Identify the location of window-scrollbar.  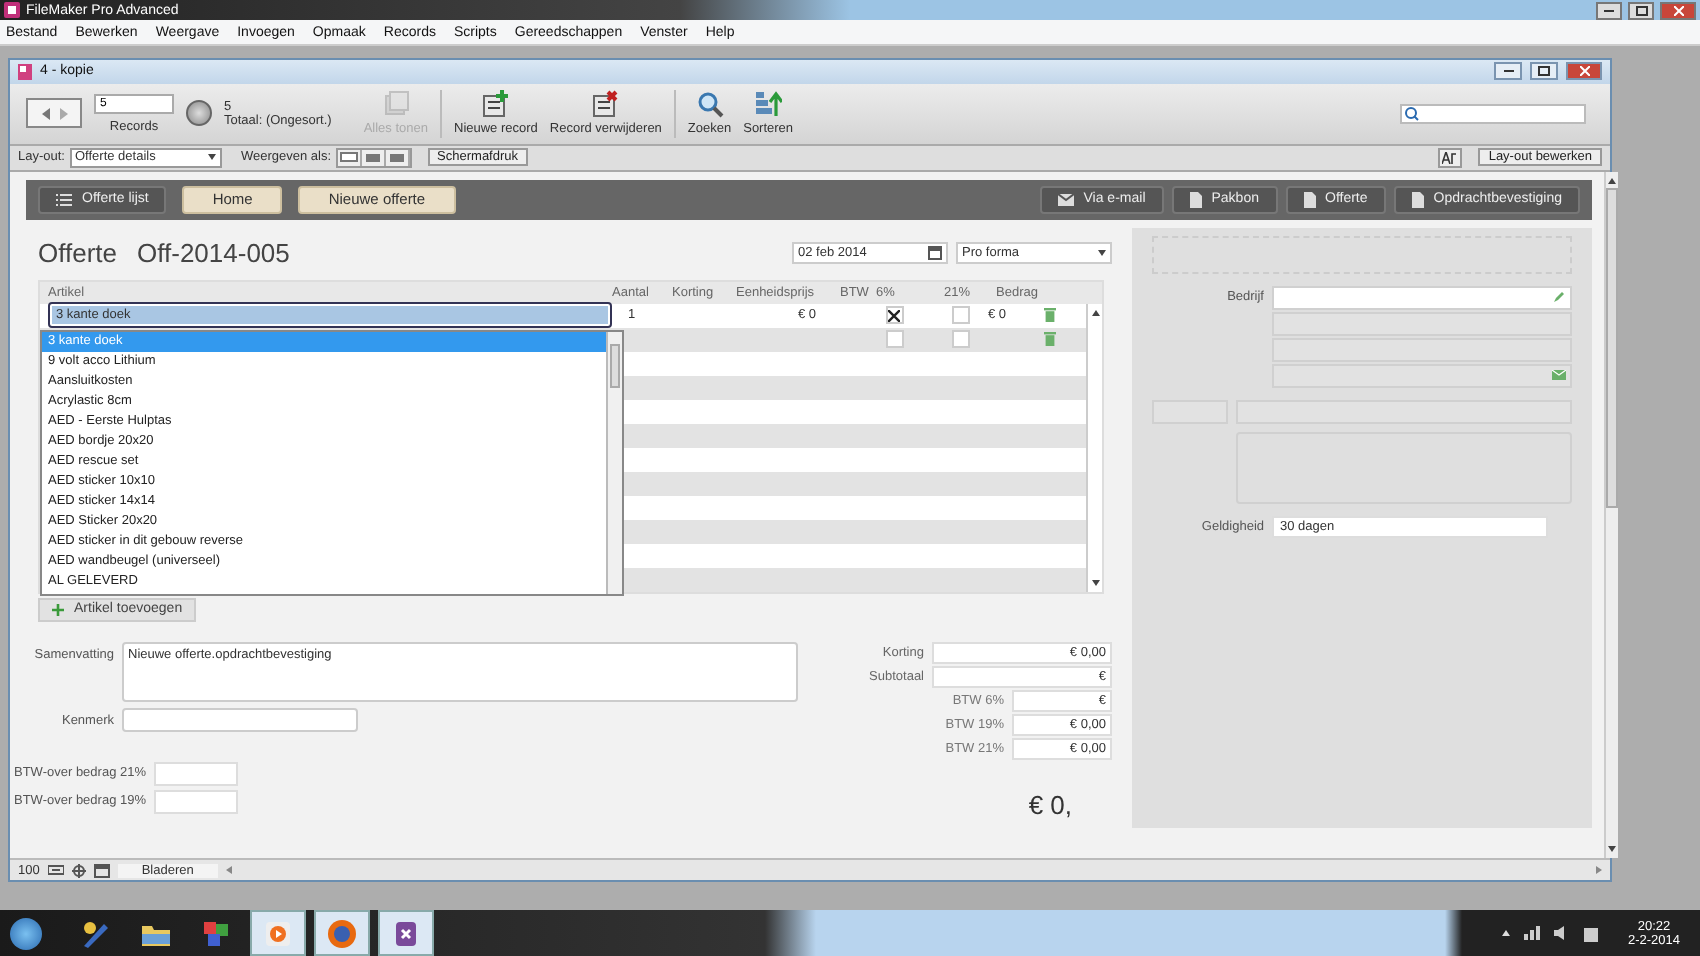
(1611, 515).